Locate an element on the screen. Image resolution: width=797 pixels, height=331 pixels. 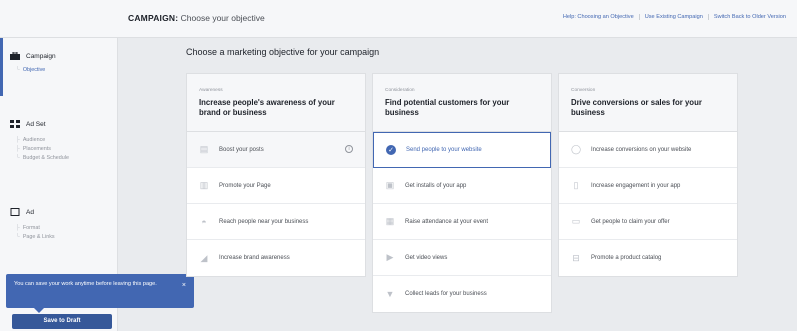
sidebar-item-label: Campaign is located at coordinates (41, 56).